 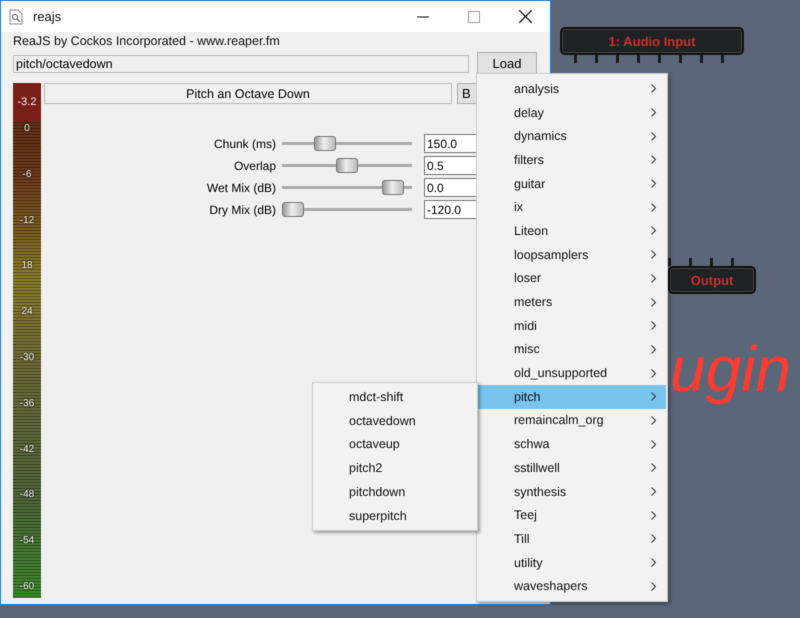 I want to click on meter-scale-label: -36, so click(x=27, y=403).